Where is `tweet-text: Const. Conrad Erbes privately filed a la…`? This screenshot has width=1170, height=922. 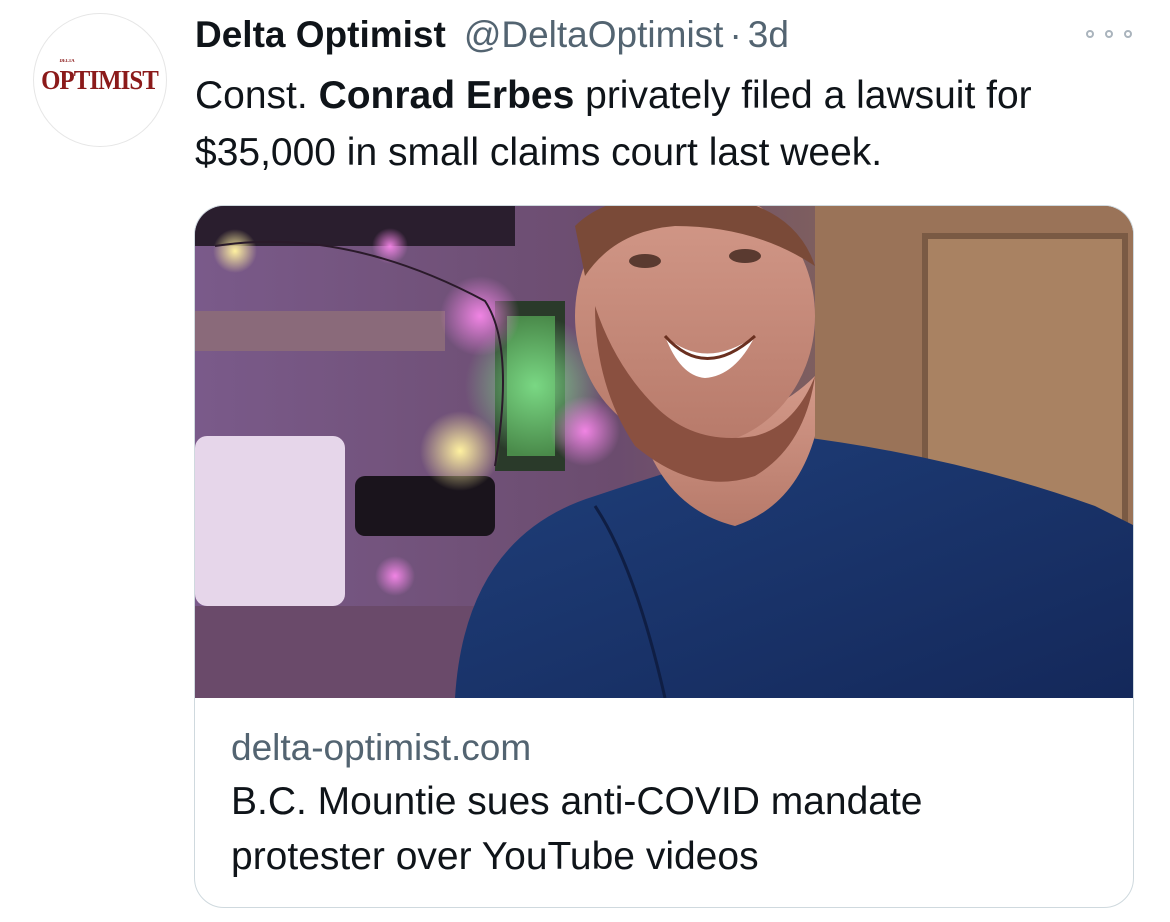 tweet-text: Const. Conrad Erbes privately filed a la… is located at coordinates (670, 124).